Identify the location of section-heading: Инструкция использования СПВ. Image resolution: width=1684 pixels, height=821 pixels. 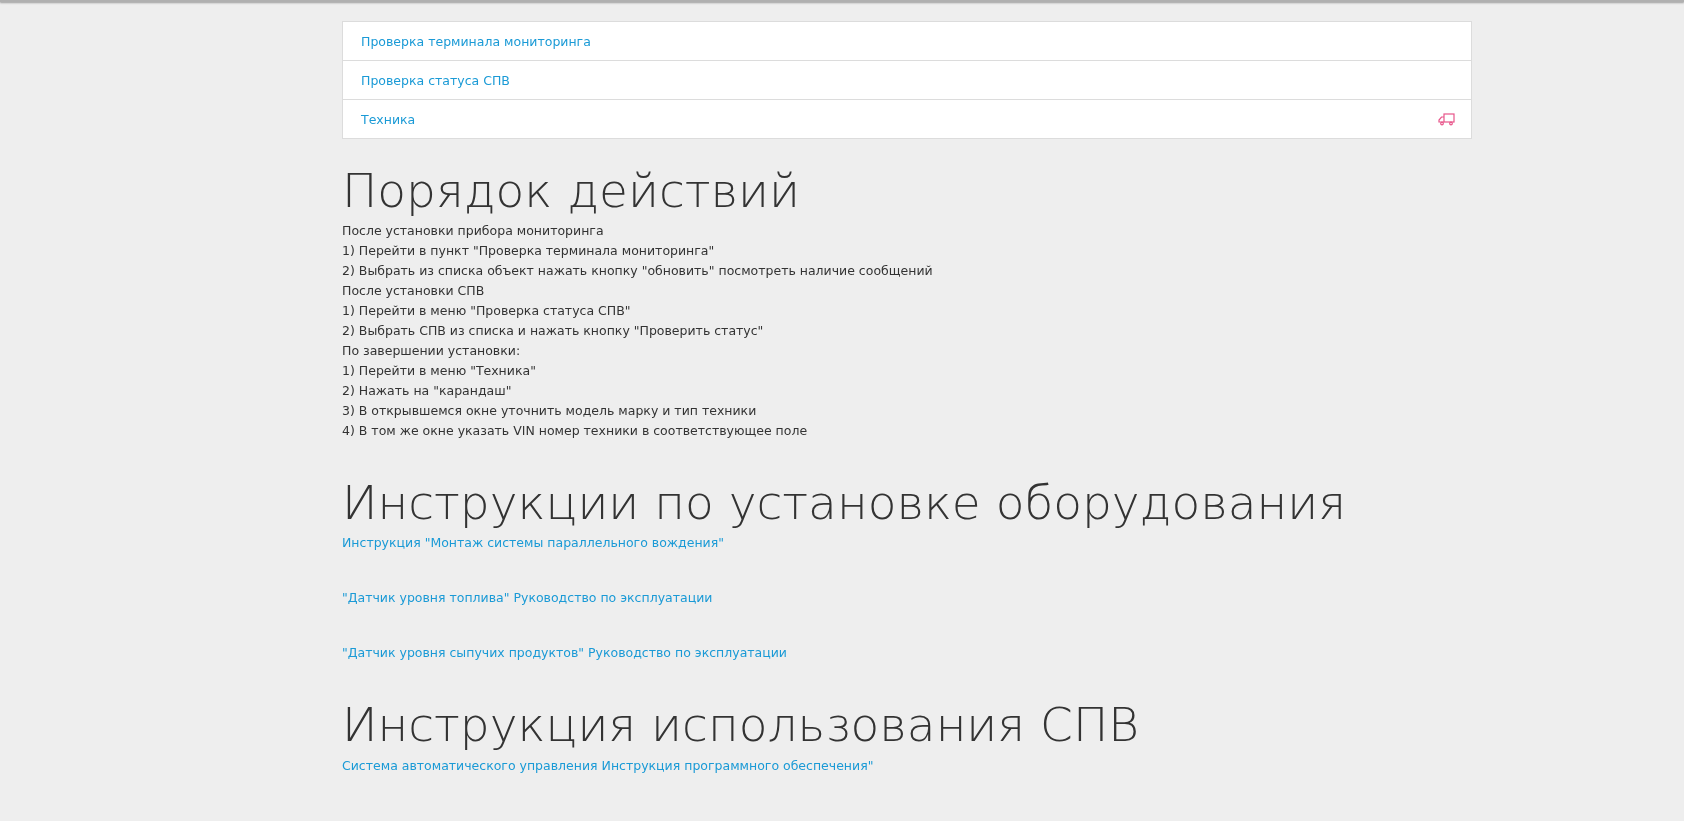
(741, 725).